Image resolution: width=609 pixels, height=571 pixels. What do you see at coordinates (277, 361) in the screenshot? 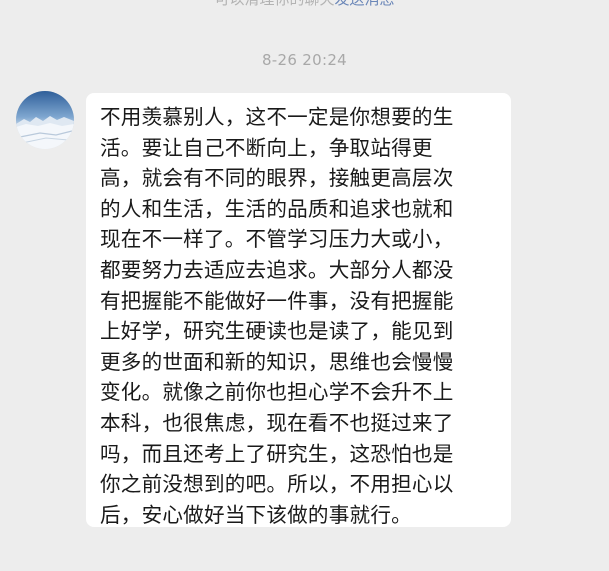
I see `message-line: 更多的世面和新的知识，思维也会慢慢` at bounding box center [277, 361].